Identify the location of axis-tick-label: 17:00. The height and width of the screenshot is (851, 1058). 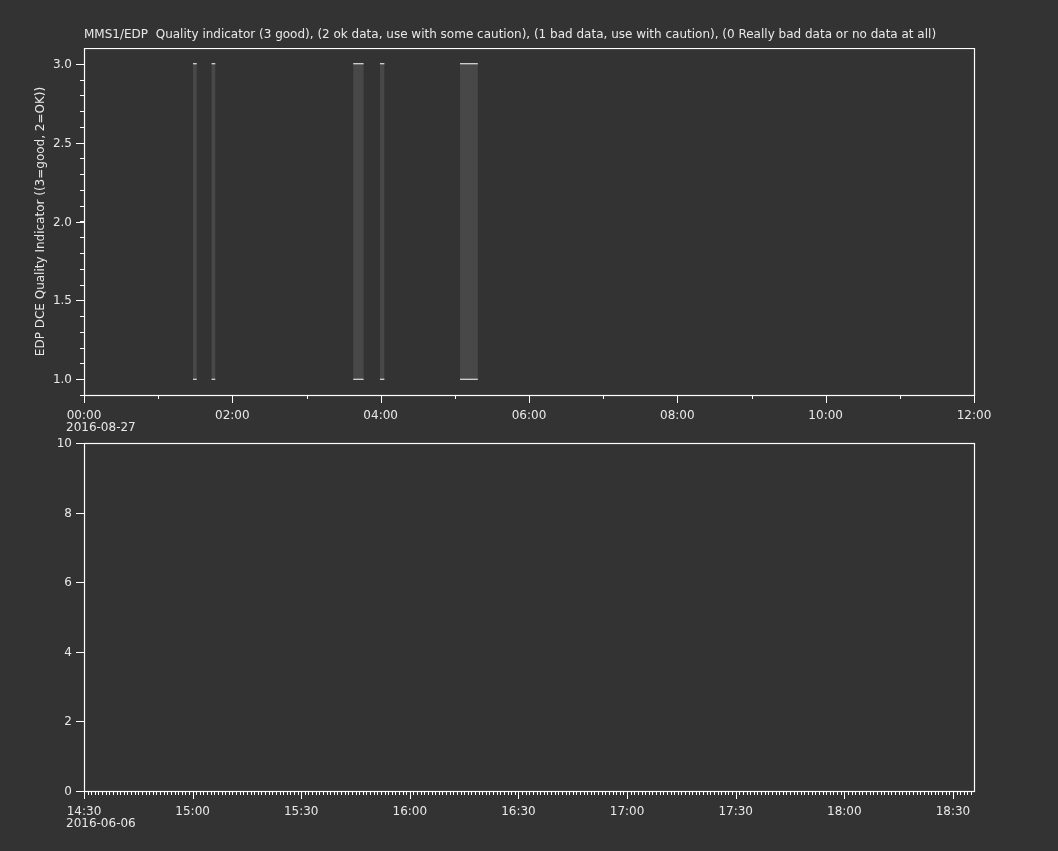
(627, 811).